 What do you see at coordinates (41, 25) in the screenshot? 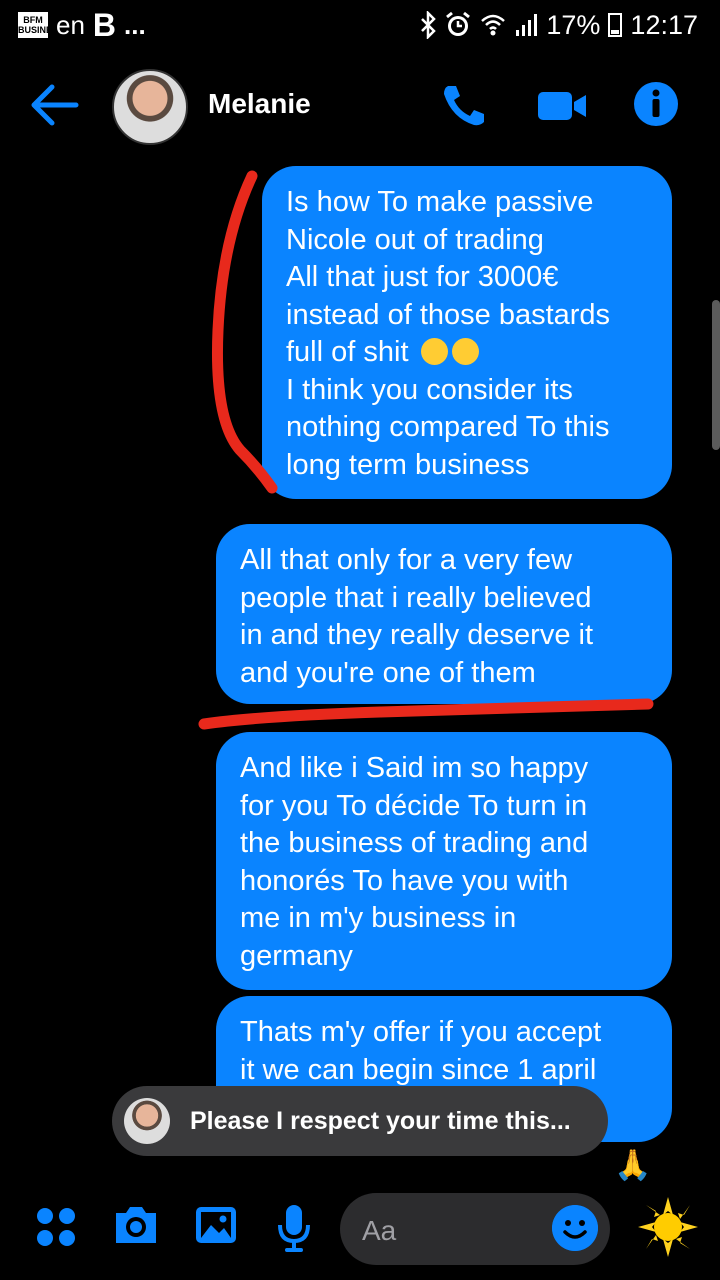
I see `bfm-business-logo: BFM BUSINESS` at bounding box center [41, 25].